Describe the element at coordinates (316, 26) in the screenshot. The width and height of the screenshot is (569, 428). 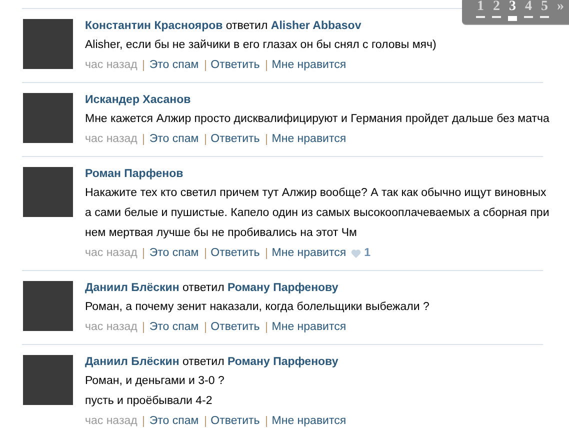
I see `reply-to-link: Alisher Abbasov` at that location.